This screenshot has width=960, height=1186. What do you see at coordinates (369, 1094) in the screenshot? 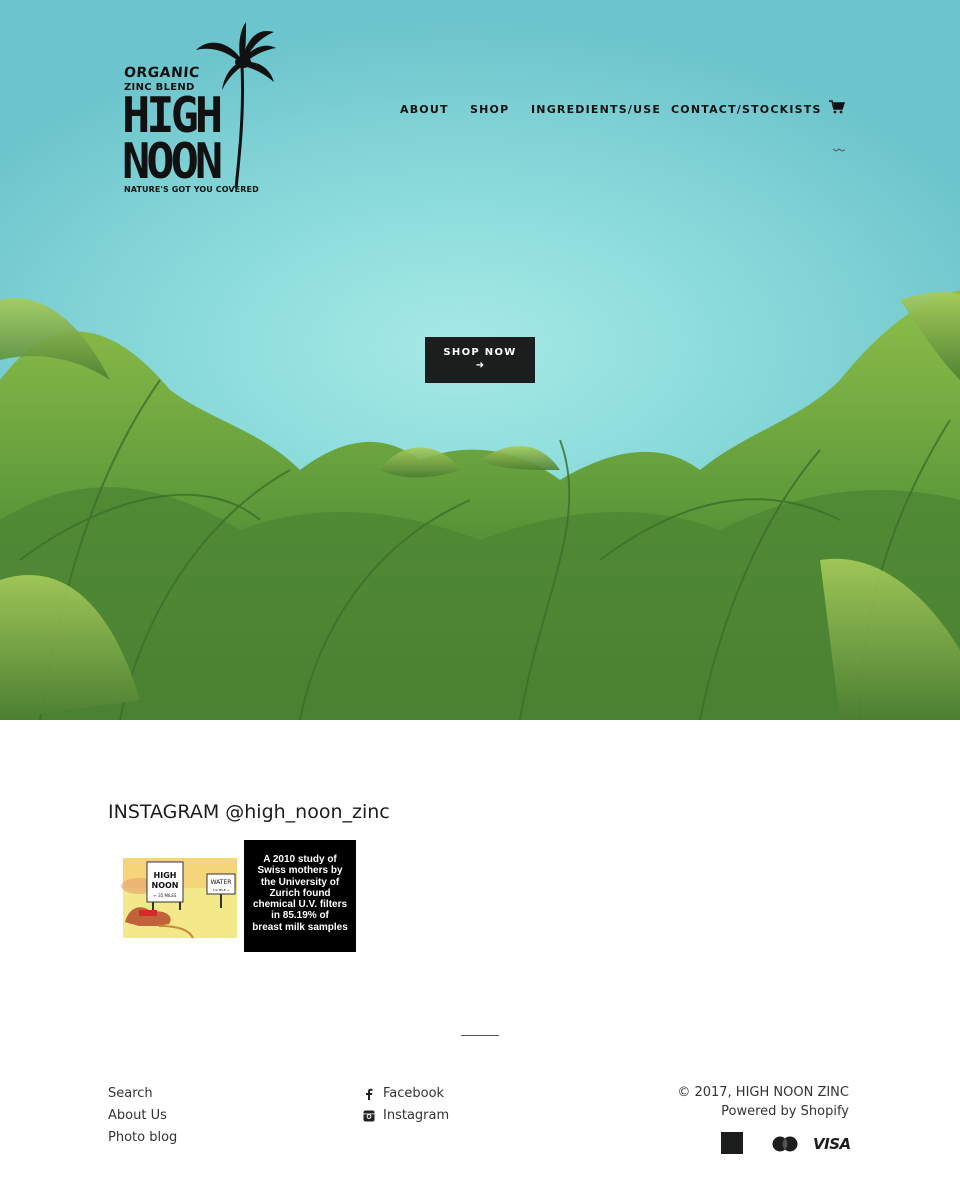
I see `facebook-icon` at bounding box center [369, 1094].